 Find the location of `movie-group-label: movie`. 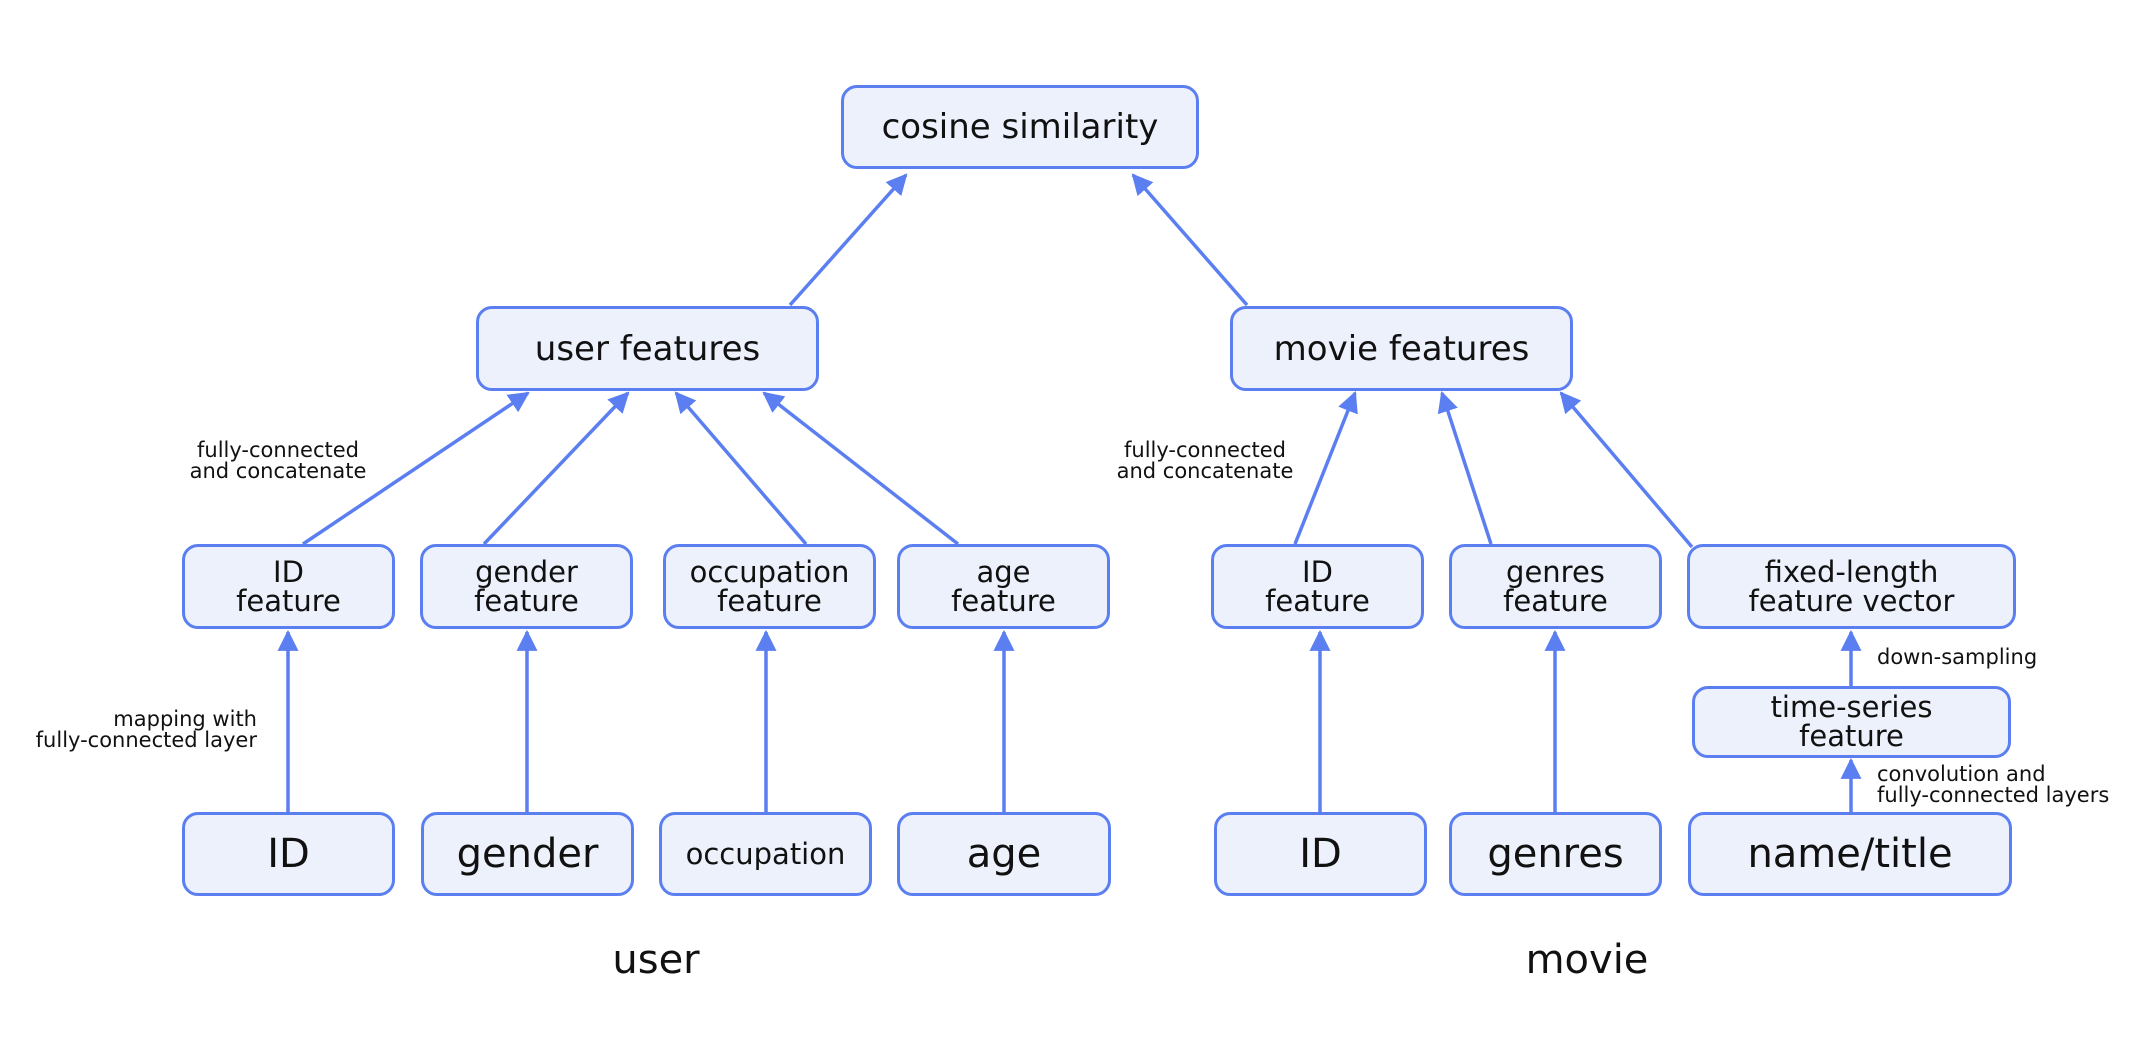

movie-group-label: movie is located at coordinates (1587, 960).